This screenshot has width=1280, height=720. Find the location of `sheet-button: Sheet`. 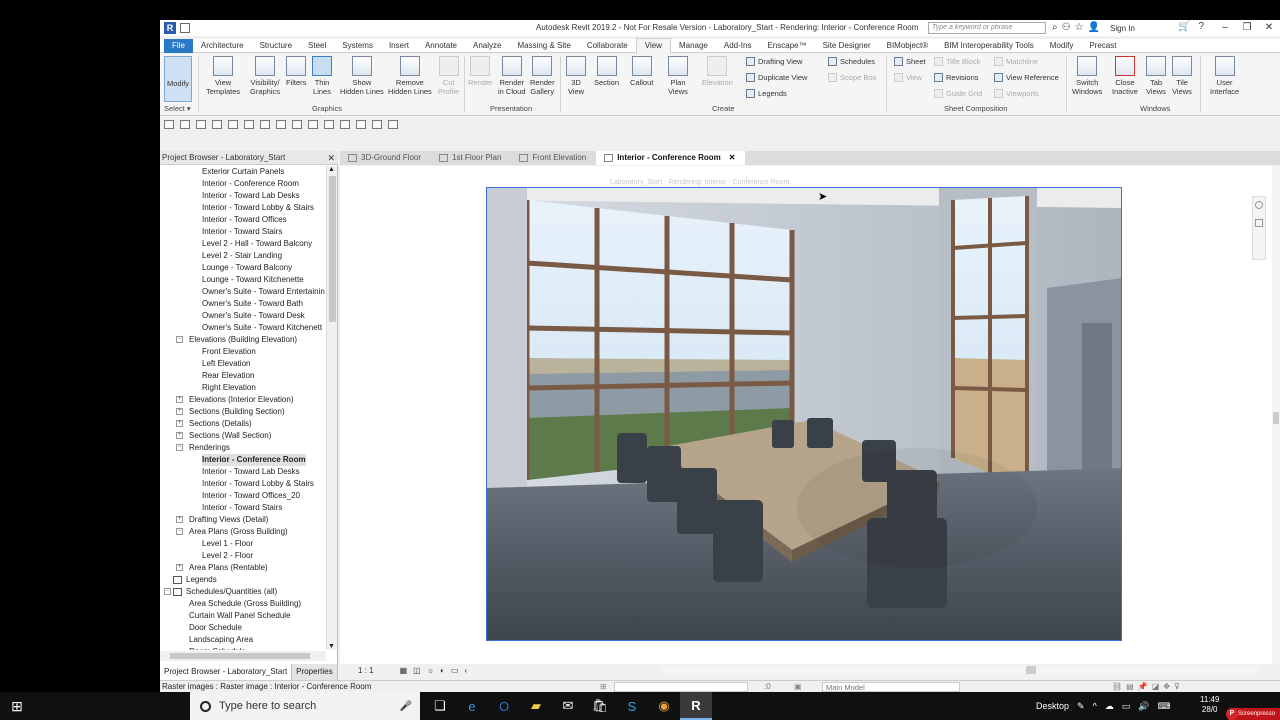

sheet-button: Sheet is located at coordinates (910, 61).